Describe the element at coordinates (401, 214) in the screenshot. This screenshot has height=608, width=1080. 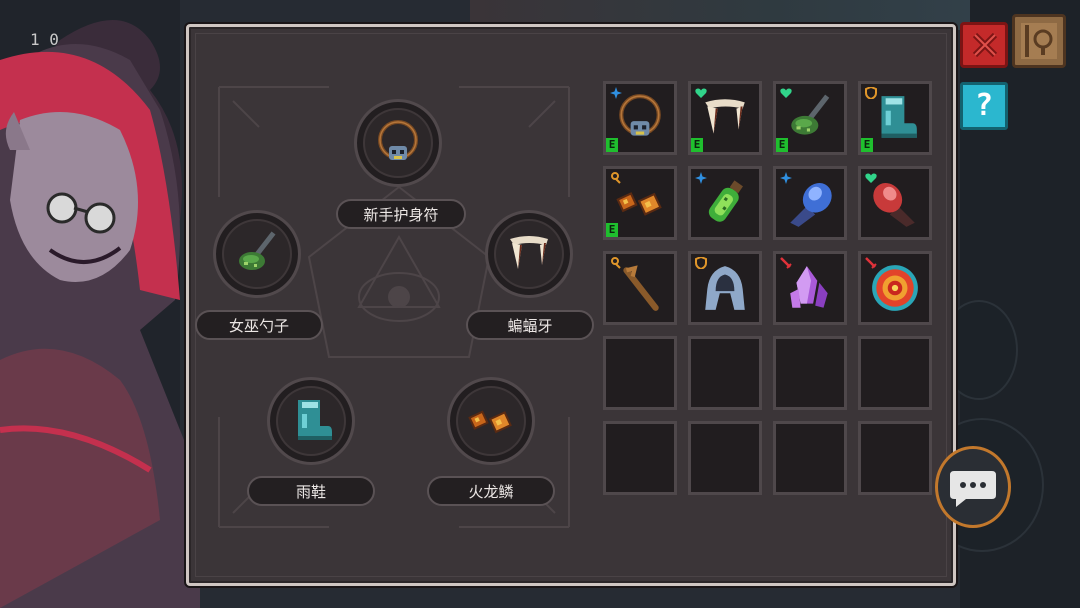
I see `equip-label-amulet: 新手护身符` at that location.